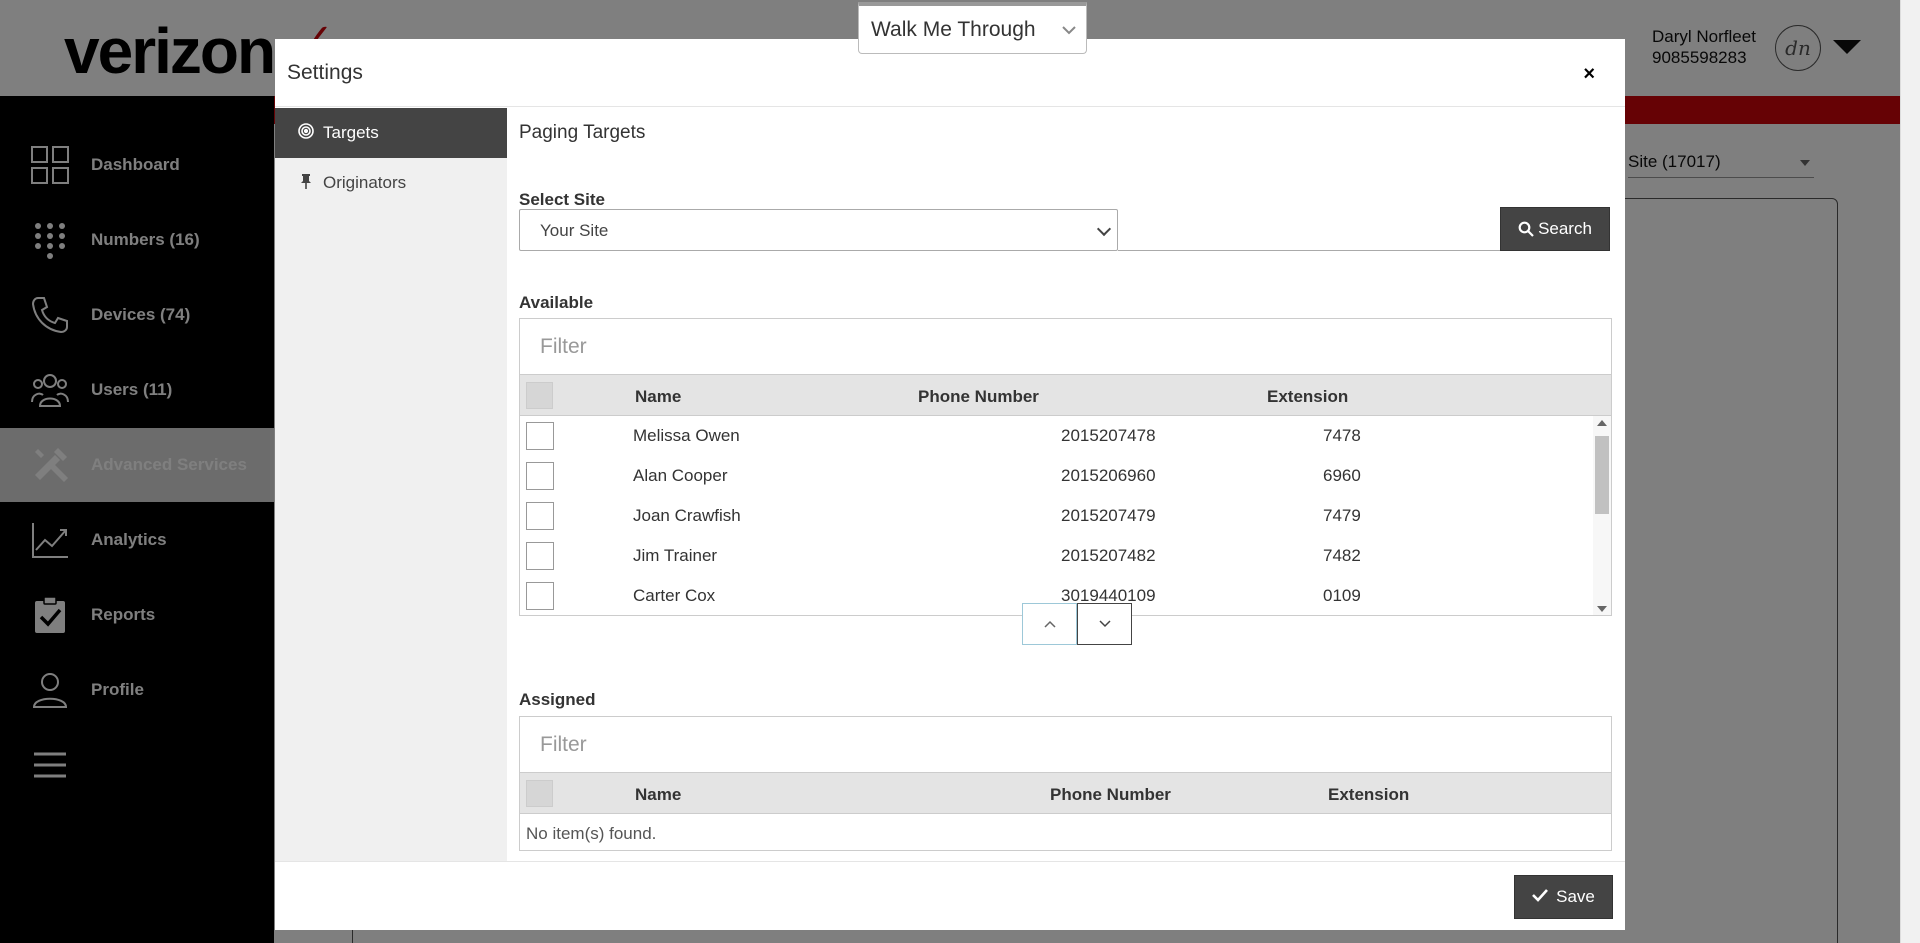 The width and height of the screenshot is (1920, 943). I want to click on row-extension: 6960, so click(1342, 475).